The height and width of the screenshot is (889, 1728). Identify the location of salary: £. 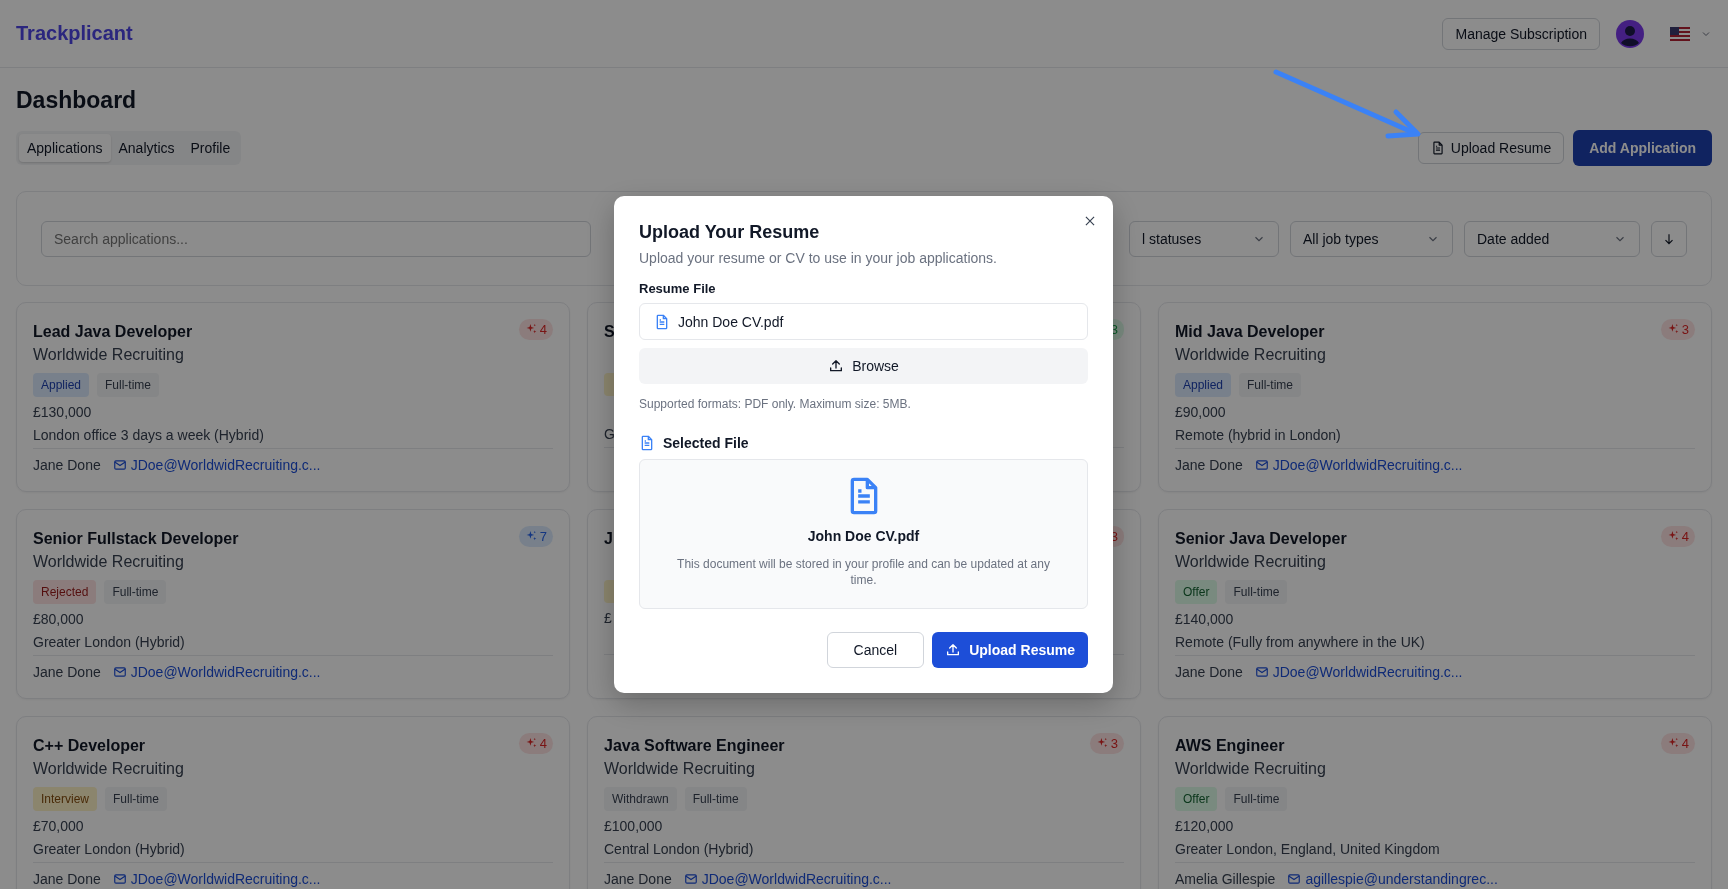
(608, 618).